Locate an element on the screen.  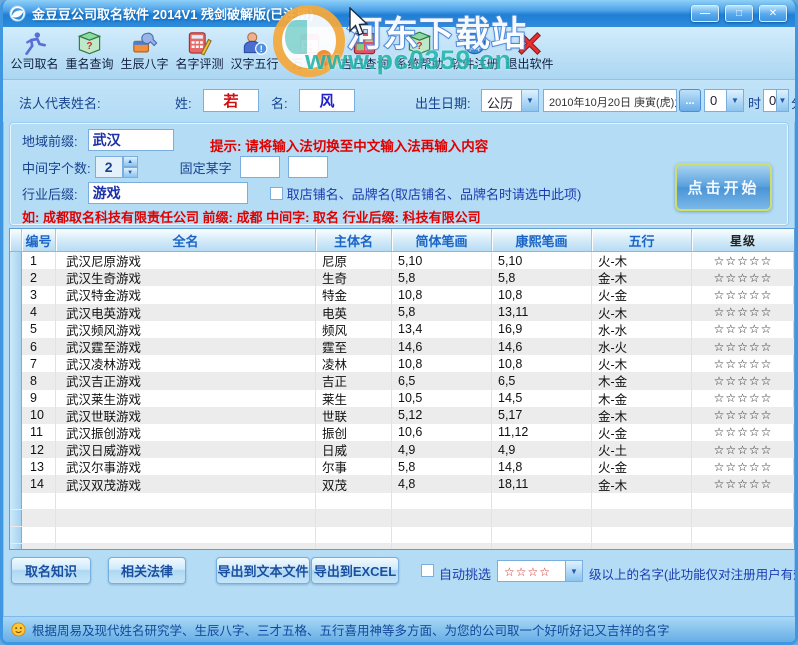
middle-char-count-stepper: 2 ▲ ▼ is located at coordinates (116, 167).